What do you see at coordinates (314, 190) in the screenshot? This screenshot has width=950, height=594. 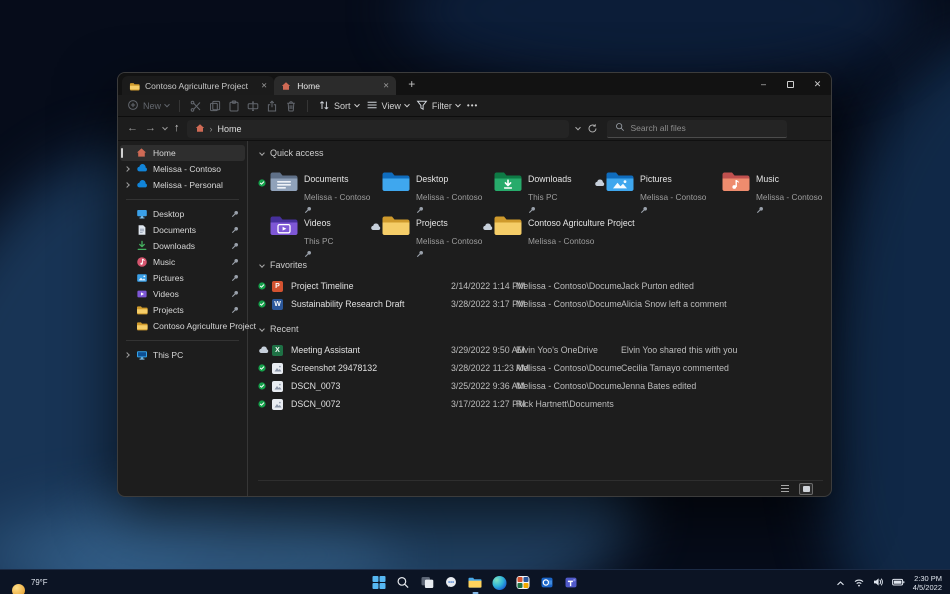 I see `tile-documents: Documents Melissa - Contoso` at bounding box center [314, 190].